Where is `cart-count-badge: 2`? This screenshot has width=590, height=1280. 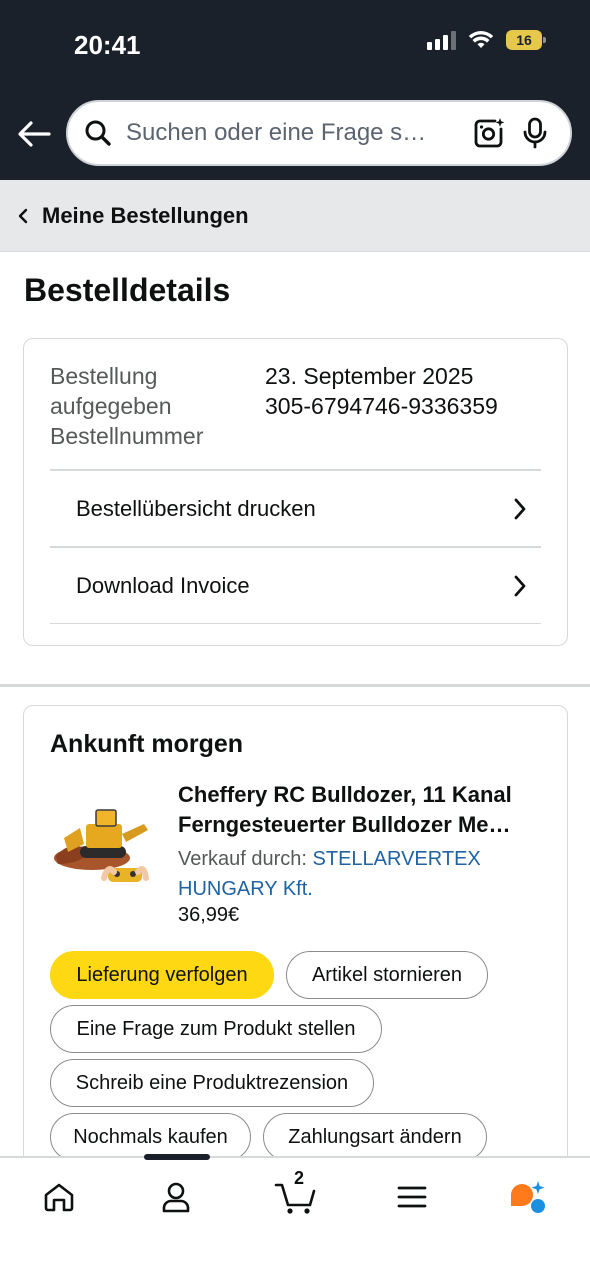
cart-count-badge: 2 is located at coordinates (298, 1178).